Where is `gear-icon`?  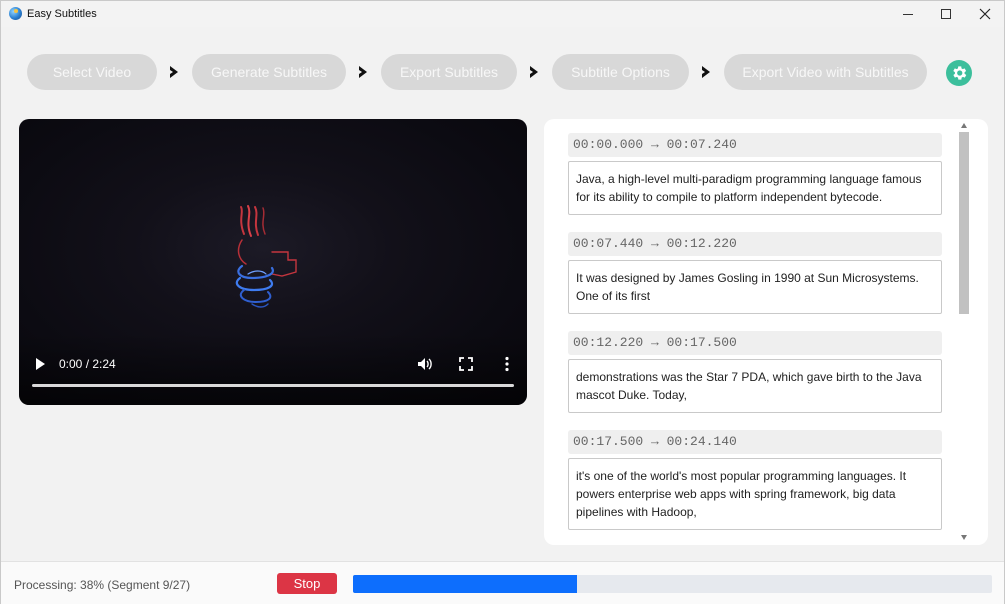
gear-icon is located at coordinates (960, 73).